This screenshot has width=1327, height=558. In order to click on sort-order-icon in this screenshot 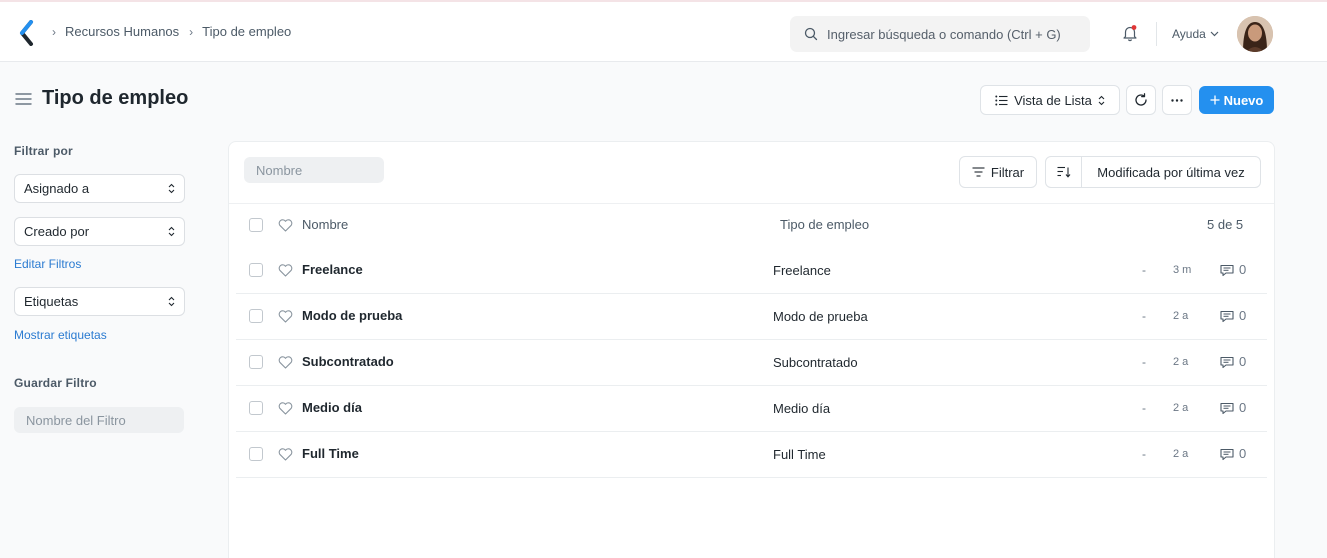, I will do `click(1063, 172)`.